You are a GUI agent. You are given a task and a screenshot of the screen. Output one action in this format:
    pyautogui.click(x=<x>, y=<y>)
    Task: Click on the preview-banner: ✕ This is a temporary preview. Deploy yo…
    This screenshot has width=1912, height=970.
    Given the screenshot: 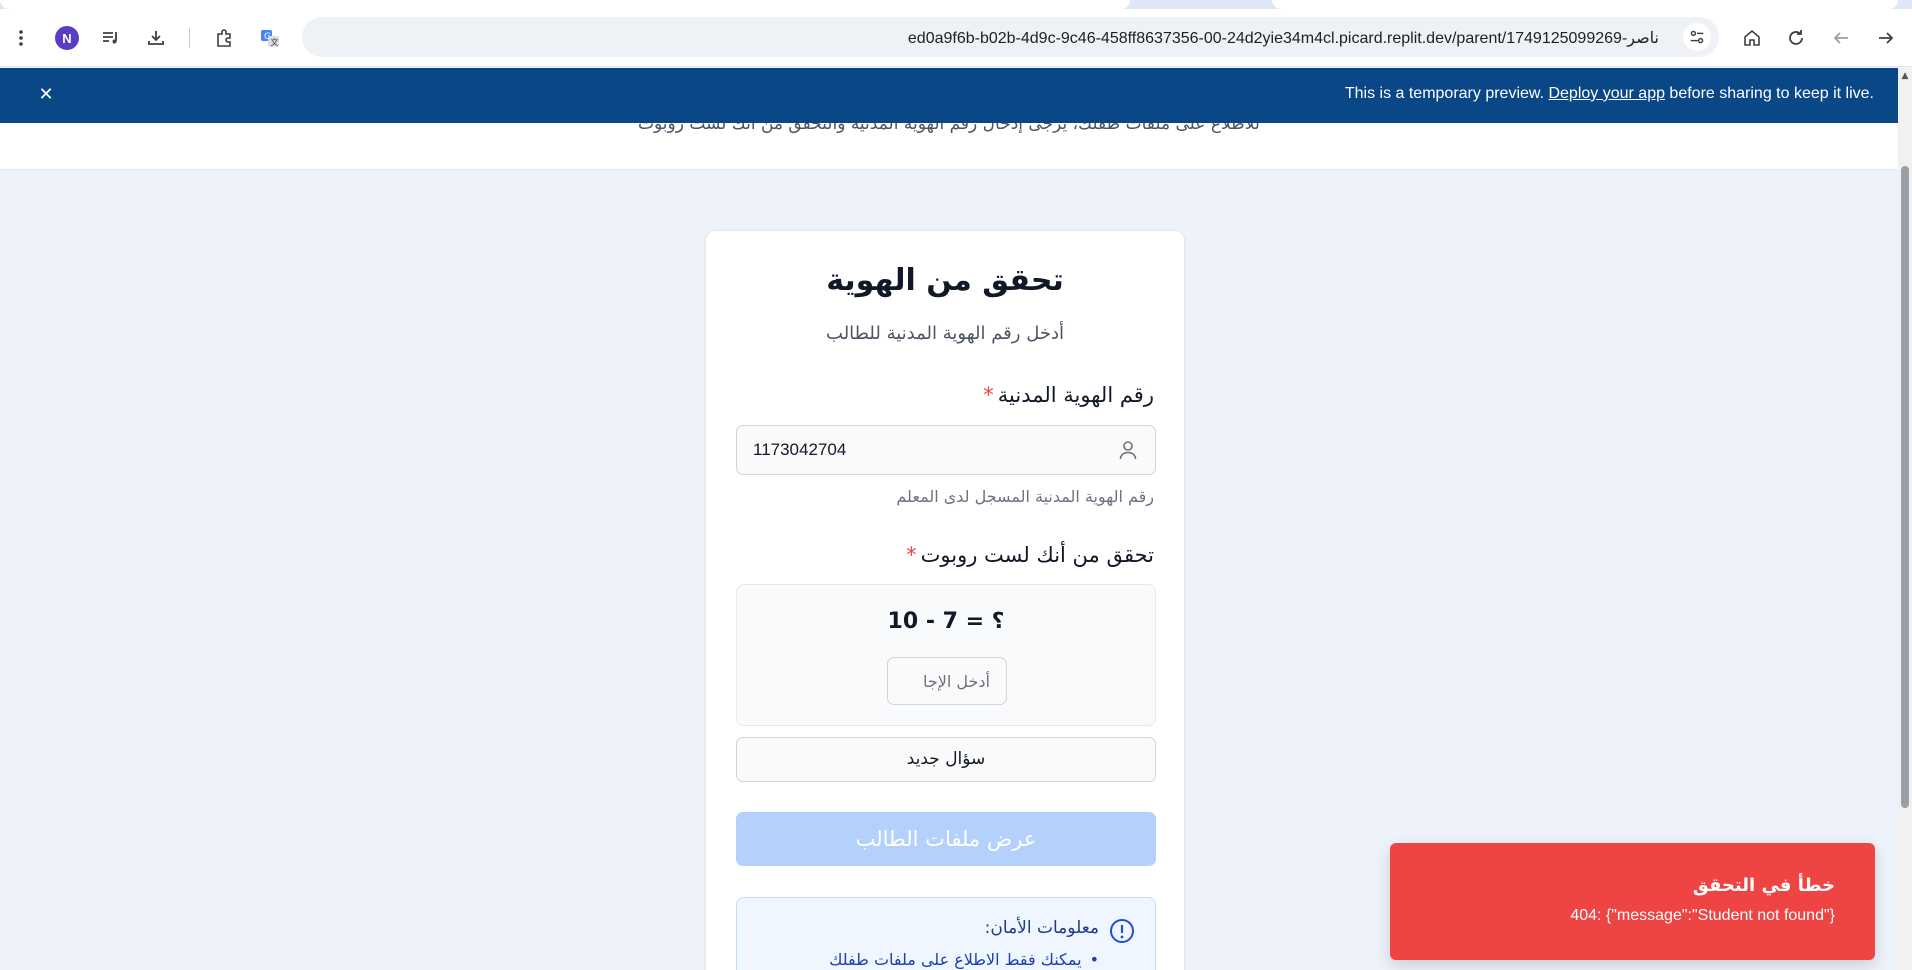 What is the action you would take?
    pyautogui.click(x=949, y=95)
    